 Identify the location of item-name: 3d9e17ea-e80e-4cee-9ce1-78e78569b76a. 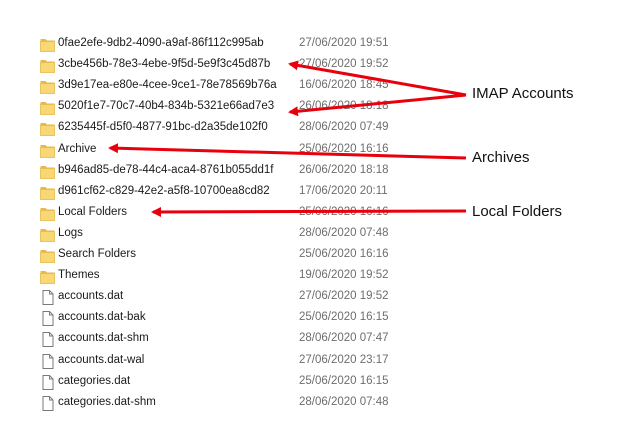
(167, 85).